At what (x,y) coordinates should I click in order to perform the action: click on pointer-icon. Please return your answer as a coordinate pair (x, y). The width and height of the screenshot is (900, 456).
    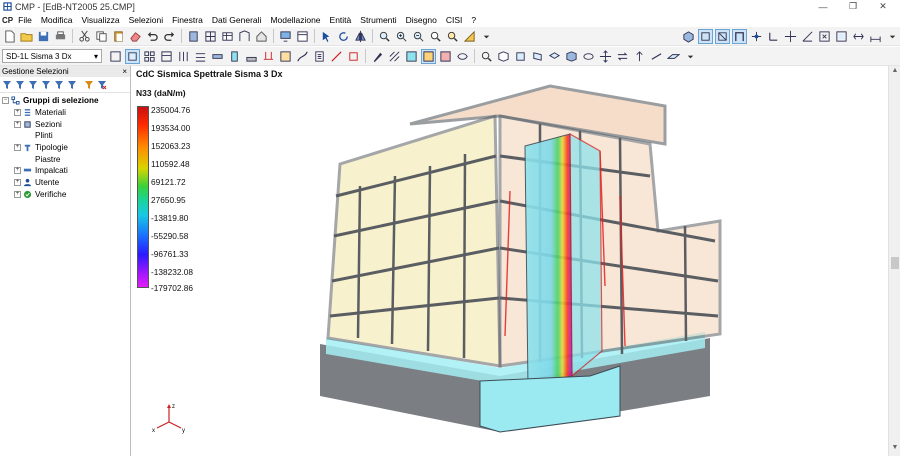
    Looking at the image, I should click on (326, 36).